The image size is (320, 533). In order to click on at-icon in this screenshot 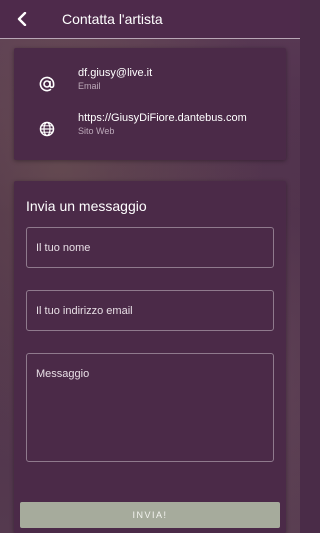, I will do `click(47, 84)`.